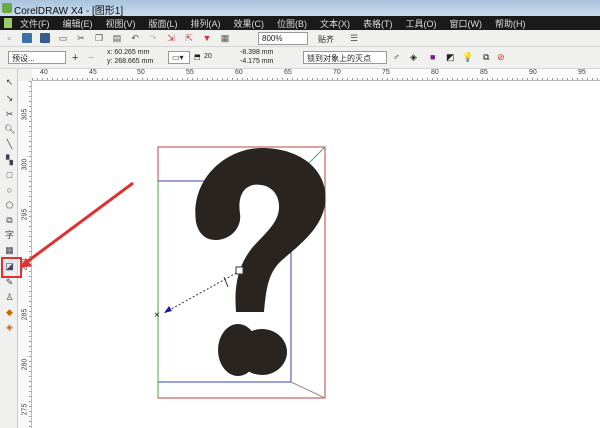 The width and height of the screenshot is (600, 428). I want to click on highlight-annotation, so click(67, 229).